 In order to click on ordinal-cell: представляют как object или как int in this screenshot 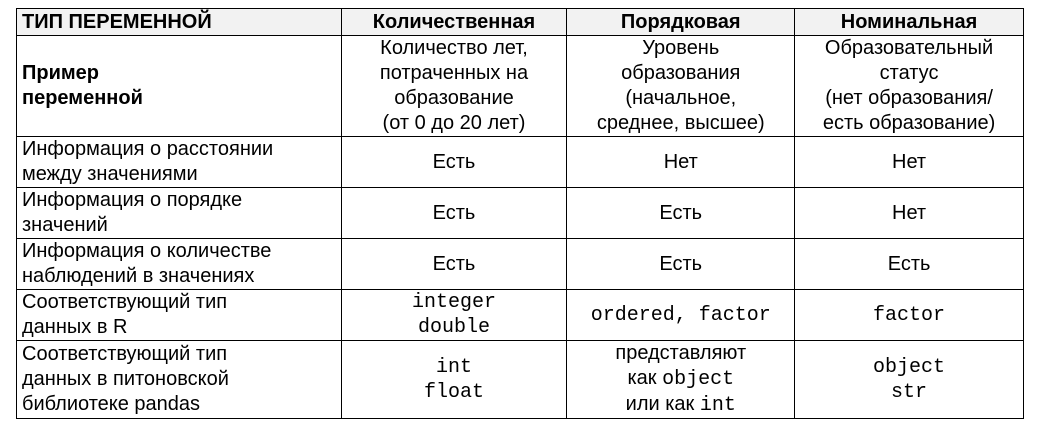, I will do `click(681, 379)`.